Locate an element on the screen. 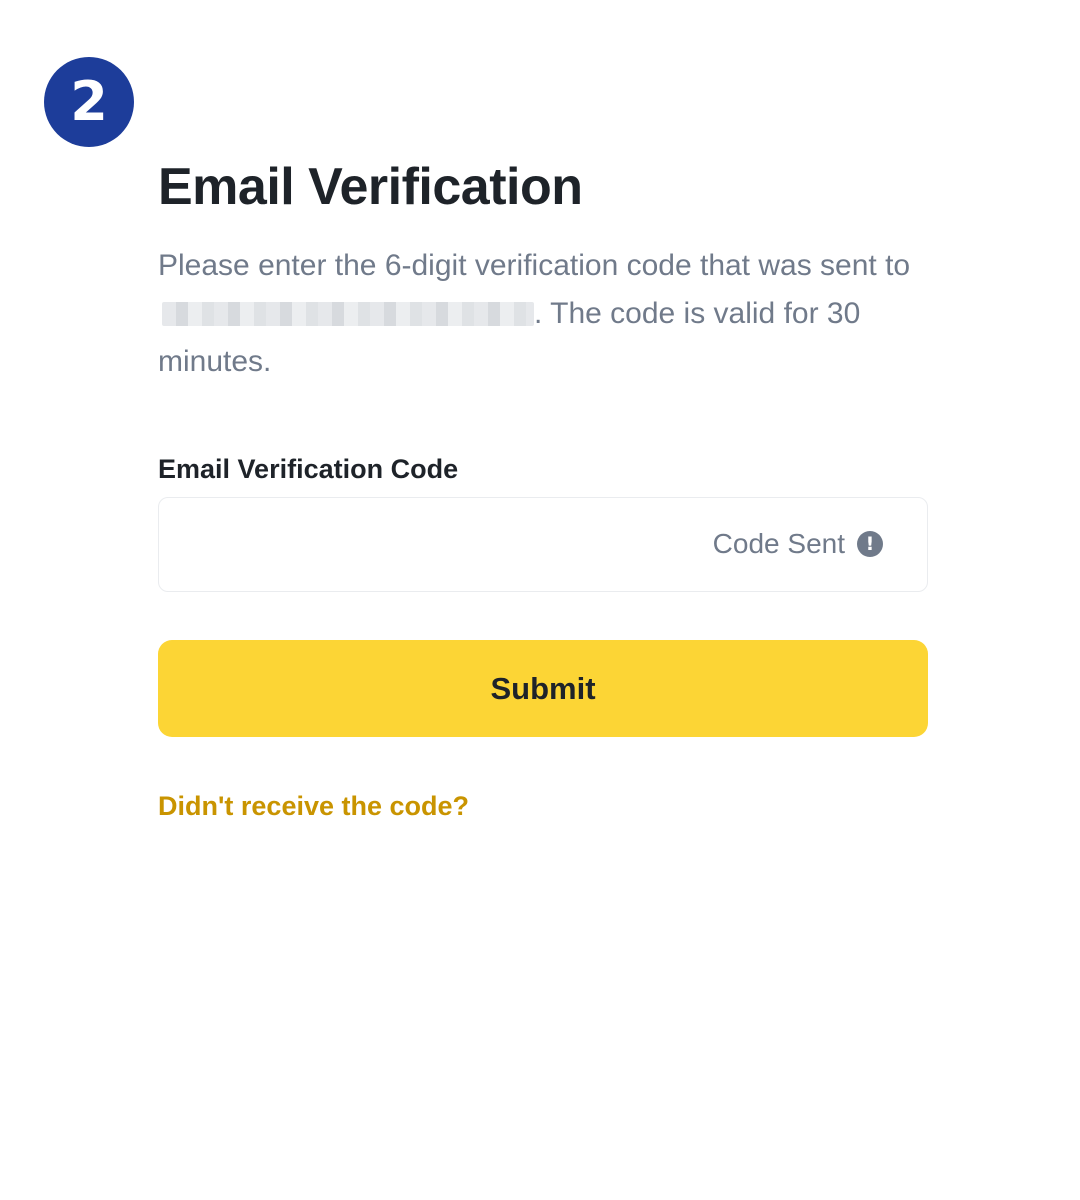 This screenshot has width=1080, height=1200. page-title: Email Verification is located at coordinates (370, 187).